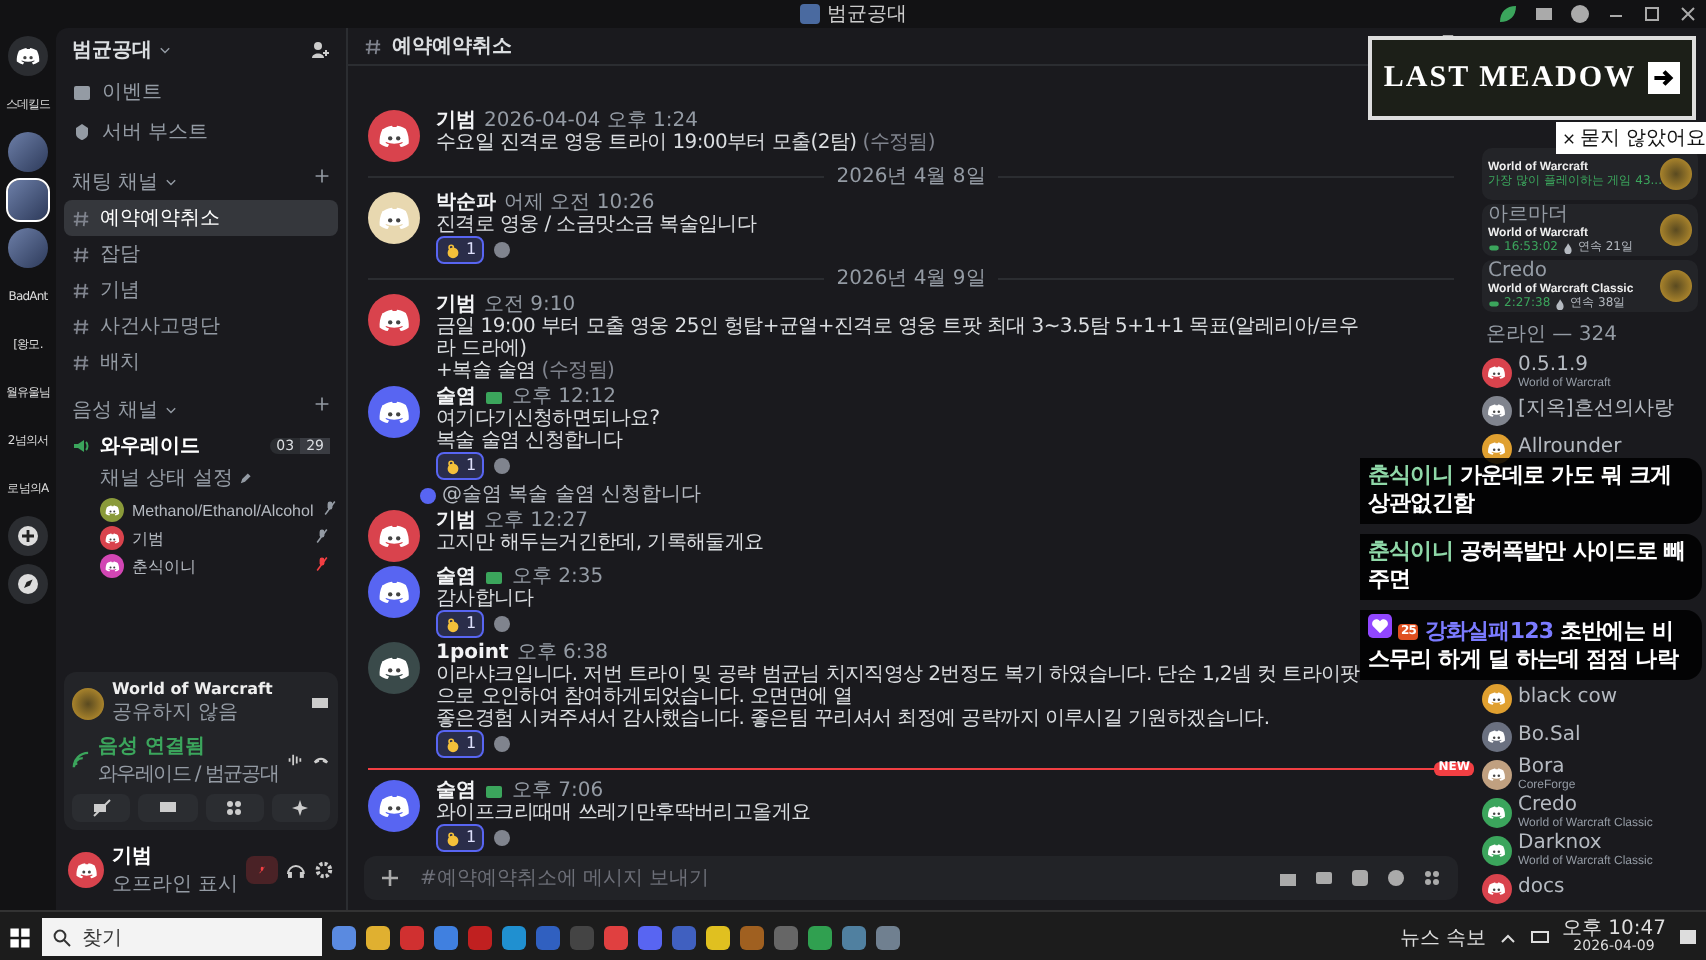 This screenshot has height=960, width=1706. I want to click on member-name: Bora, so click(1547, 769).